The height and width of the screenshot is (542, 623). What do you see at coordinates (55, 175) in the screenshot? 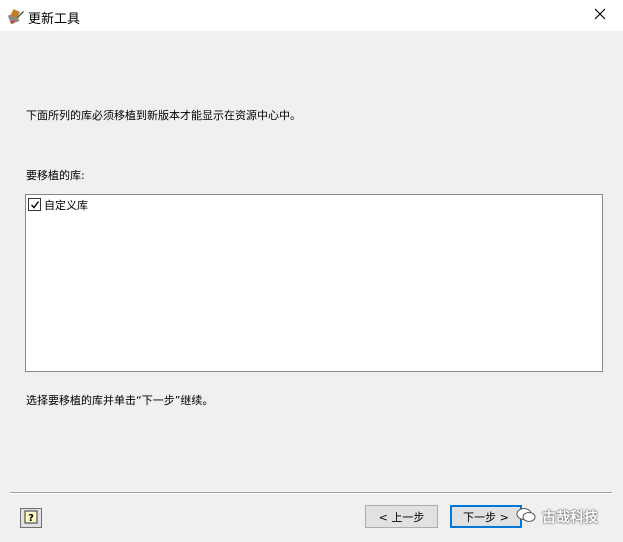
I see `library-list-label: 要移植的库:` at bounding box center [55, 175].